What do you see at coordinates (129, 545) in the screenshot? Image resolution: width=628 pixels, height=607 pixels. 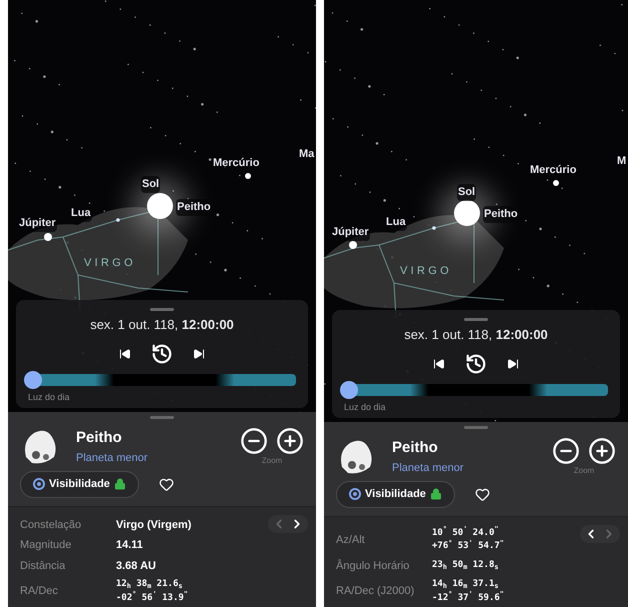 I see `row-value: 14.11` at bounding box center [129, 545].